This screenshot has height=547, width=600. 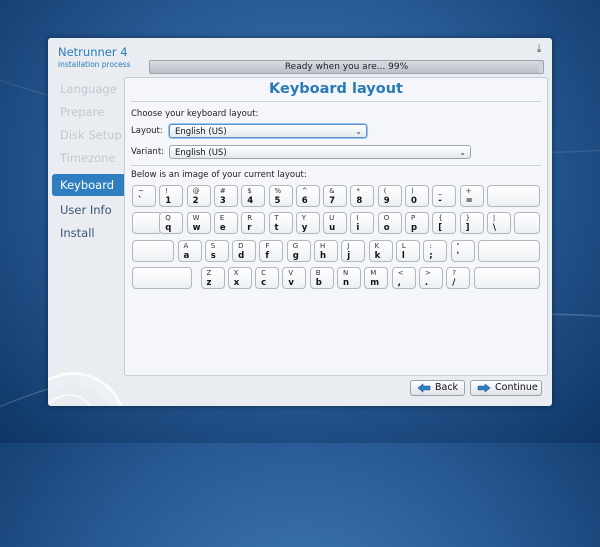 What do you see at coordinates (353, 250) in the screenshot?
I see `key: Jj` at bounding box center [353, 250].